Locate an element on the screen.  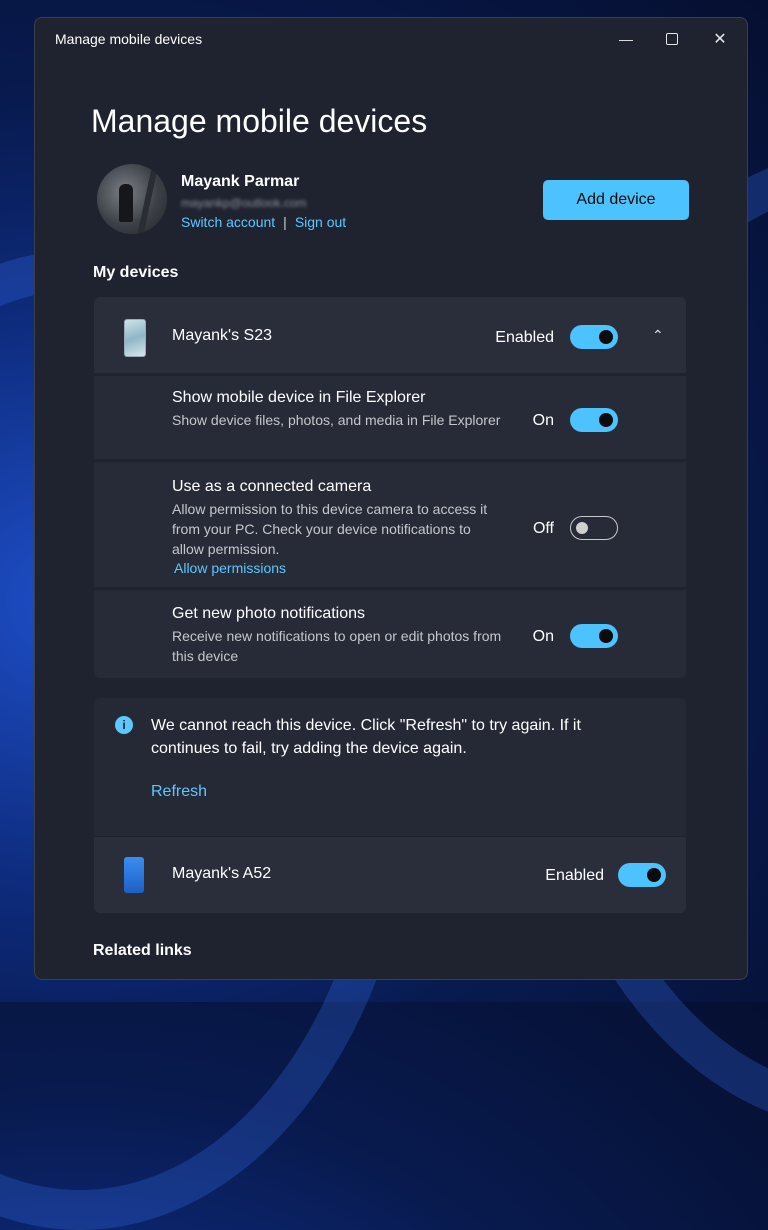
close-icon: ✕ is located at coordinates (720, 39).